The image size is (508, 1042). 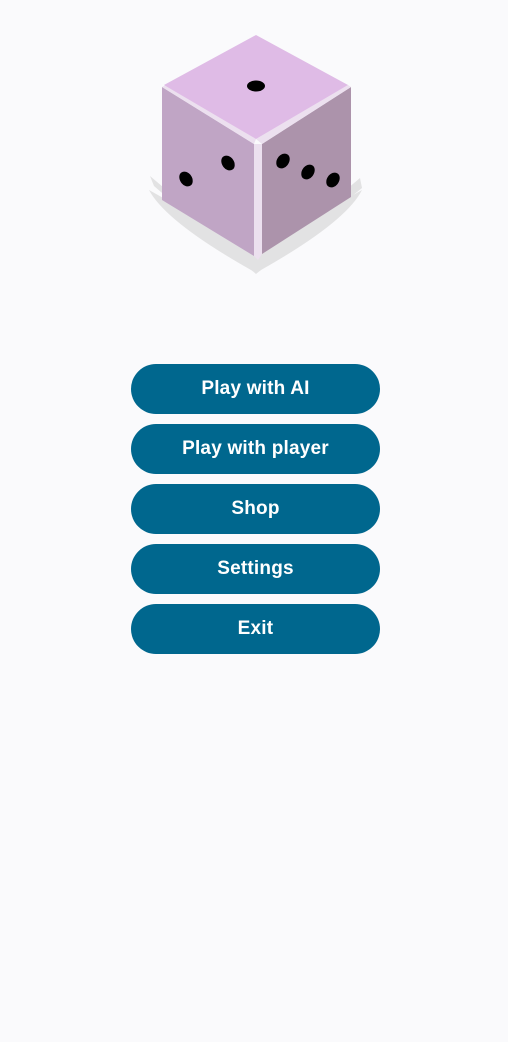 What do you see at coordinates (255, 569) in the screenshot?
I see `settings-button: Settings` at bounding box center [255, 569].